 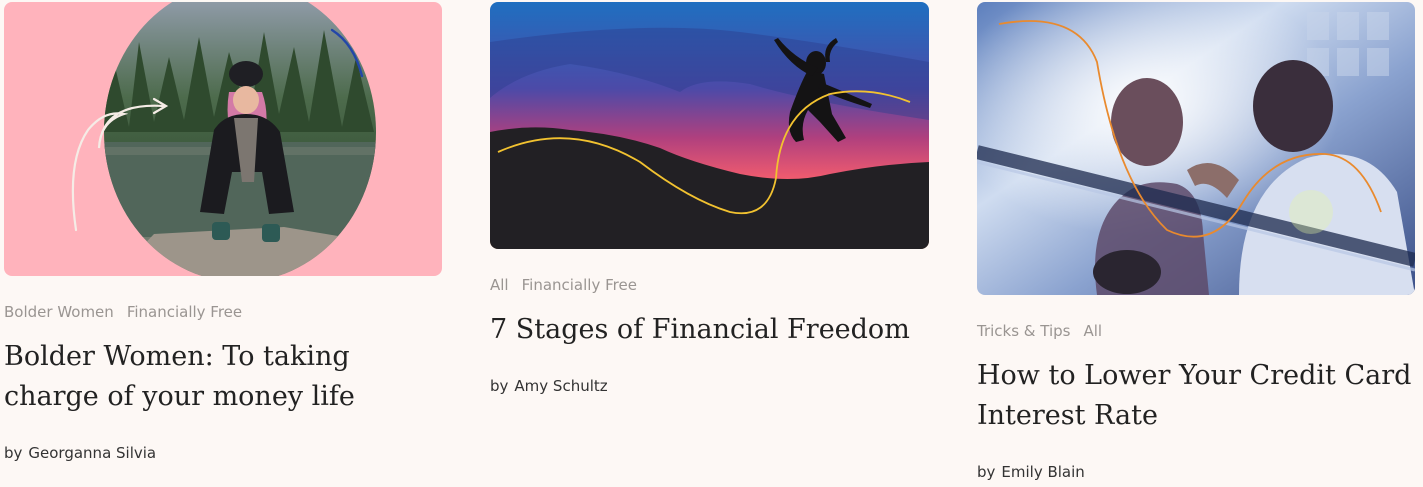 What do you see at coordinates (709, 330) in the screenshot?
I see `article-title-2: 7 Stages of Financial Freedom` at bounding box center [709, 330].